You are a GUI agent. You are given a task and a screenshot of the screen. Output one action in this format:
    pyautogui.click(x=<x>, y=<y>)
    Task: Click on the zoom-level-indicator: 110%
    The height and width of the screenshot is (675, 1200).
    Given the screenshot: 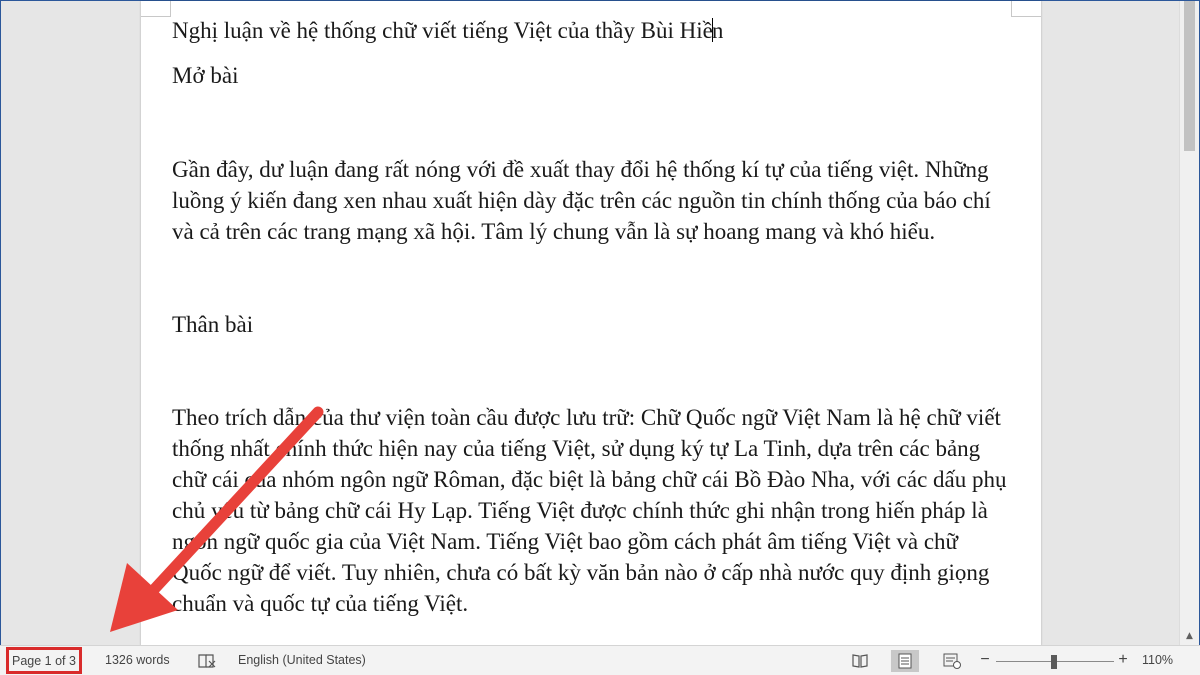 What is the action you would take?
    pyautogui.click(x=1157, y=660)
    